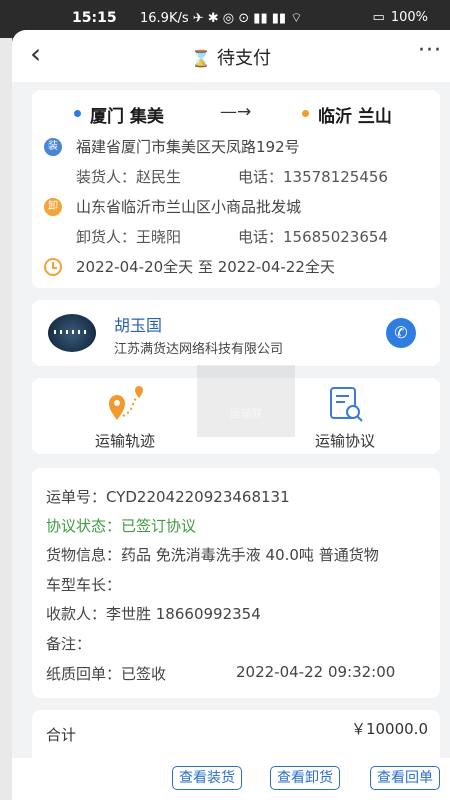  Describe the element at coordinates (207, 778) in the screenshot. I see `view-loading-button: 查看装货` at that location.